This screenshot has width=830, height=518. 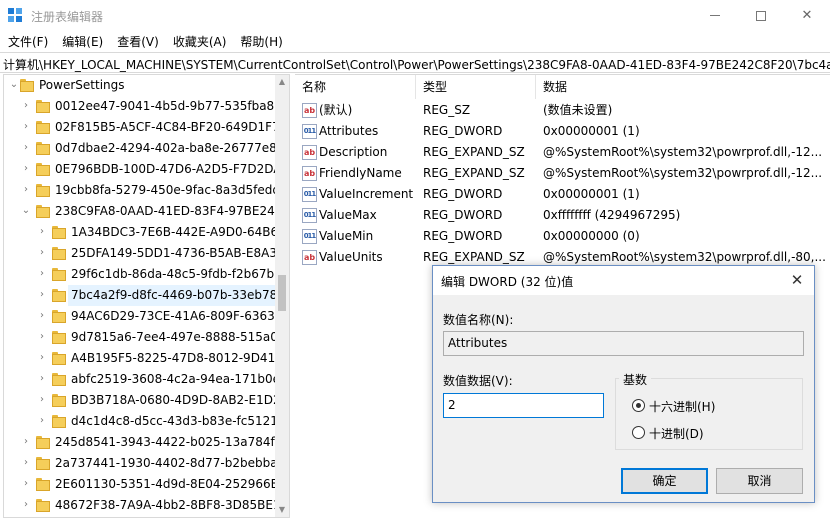 What do you see at coordinates (170, 463) in the screenshot?
I see `tree-item-label: 2a737441-1930-4402-8d77-b2bebba3` at bounding box center [170, 463].